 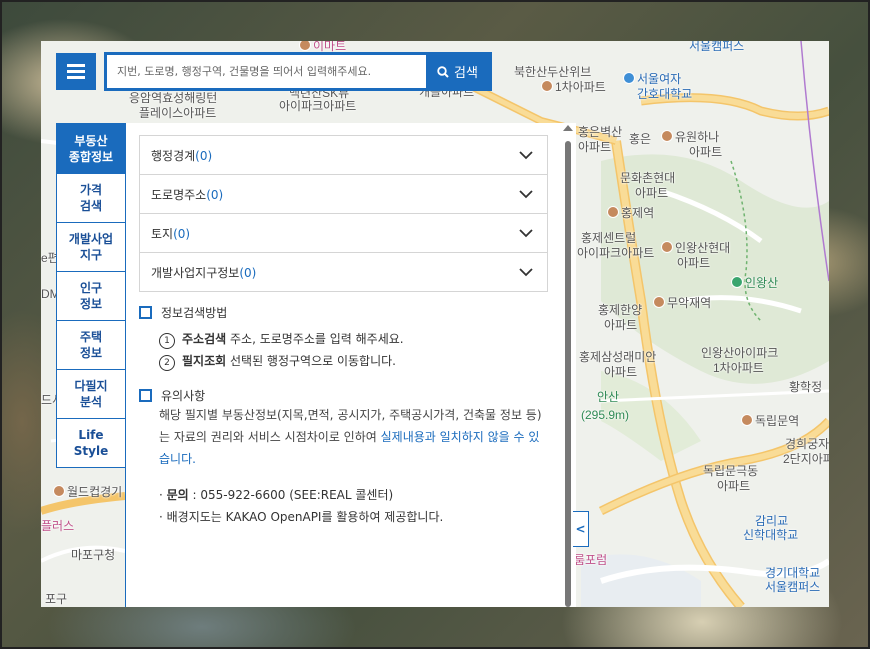 What do you see at coordinates (609, 238) in the screenshot?
I see `map-label: 홍제센트럴` at bounding box center [609, 238].